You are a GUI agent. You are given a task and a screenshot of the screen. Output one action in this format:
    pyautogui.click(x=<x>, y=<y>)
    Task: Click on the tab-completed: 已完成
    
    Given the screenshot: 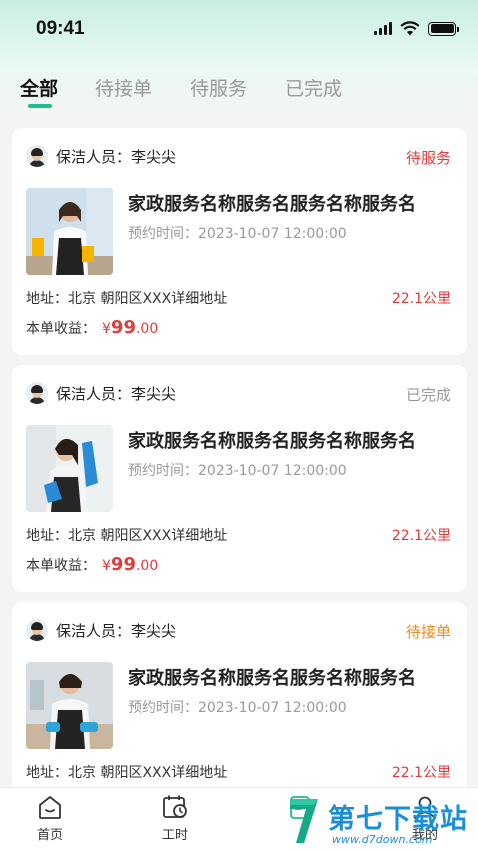 What is the action you would take?
    pyautogui.click(x=313, y=87)
    